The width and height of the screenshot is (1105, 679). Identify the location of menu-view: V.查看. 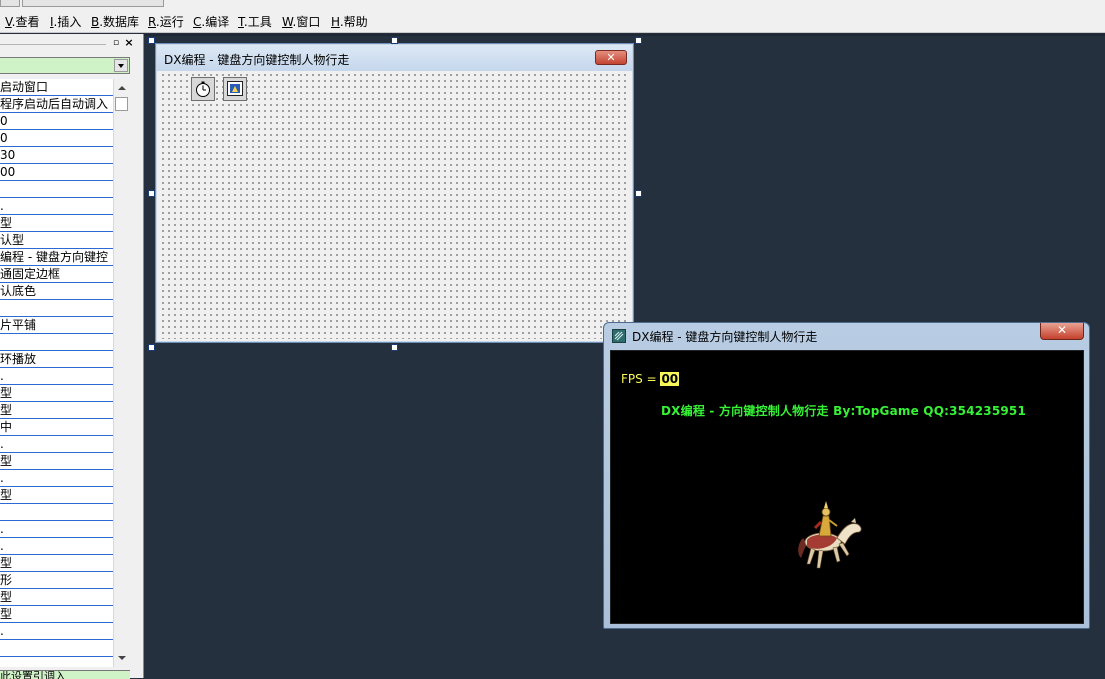
(22, 21).